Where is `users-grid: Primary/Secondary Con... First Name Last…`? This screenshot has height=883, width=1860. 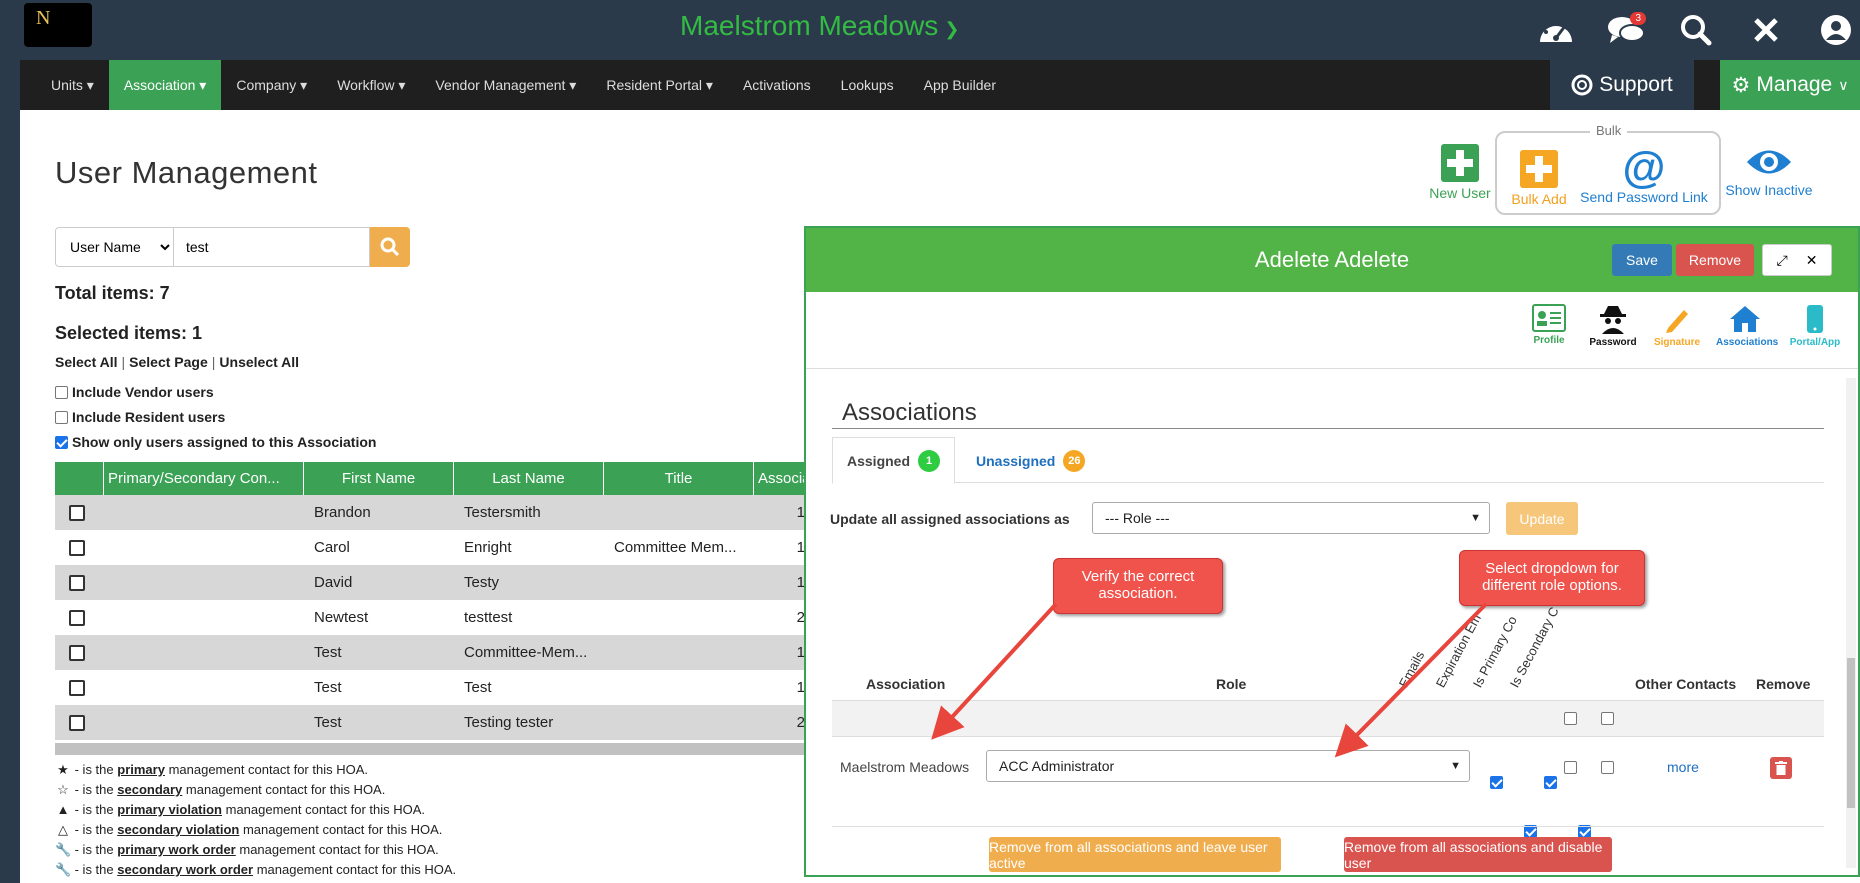
users-grid: Primary/Secondary Con... First Name Last… is located at coordinates (430, 601).